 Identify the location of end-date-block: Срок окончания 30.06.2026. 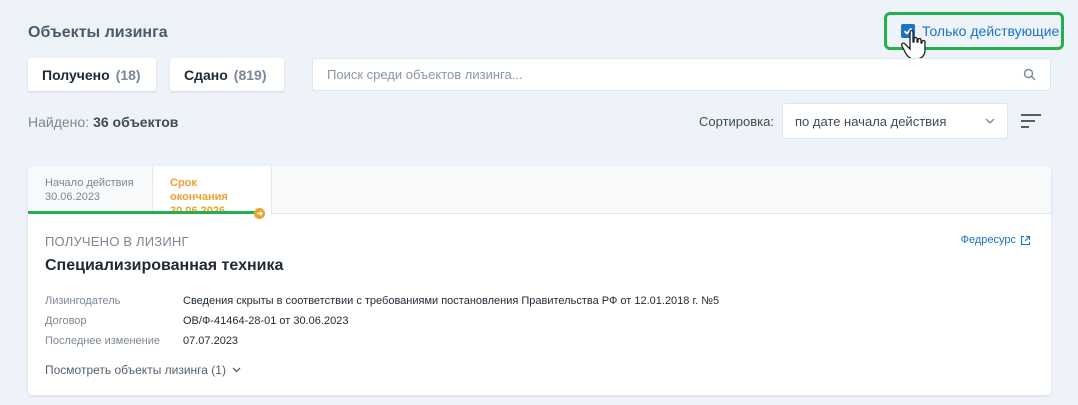
(212, 191).